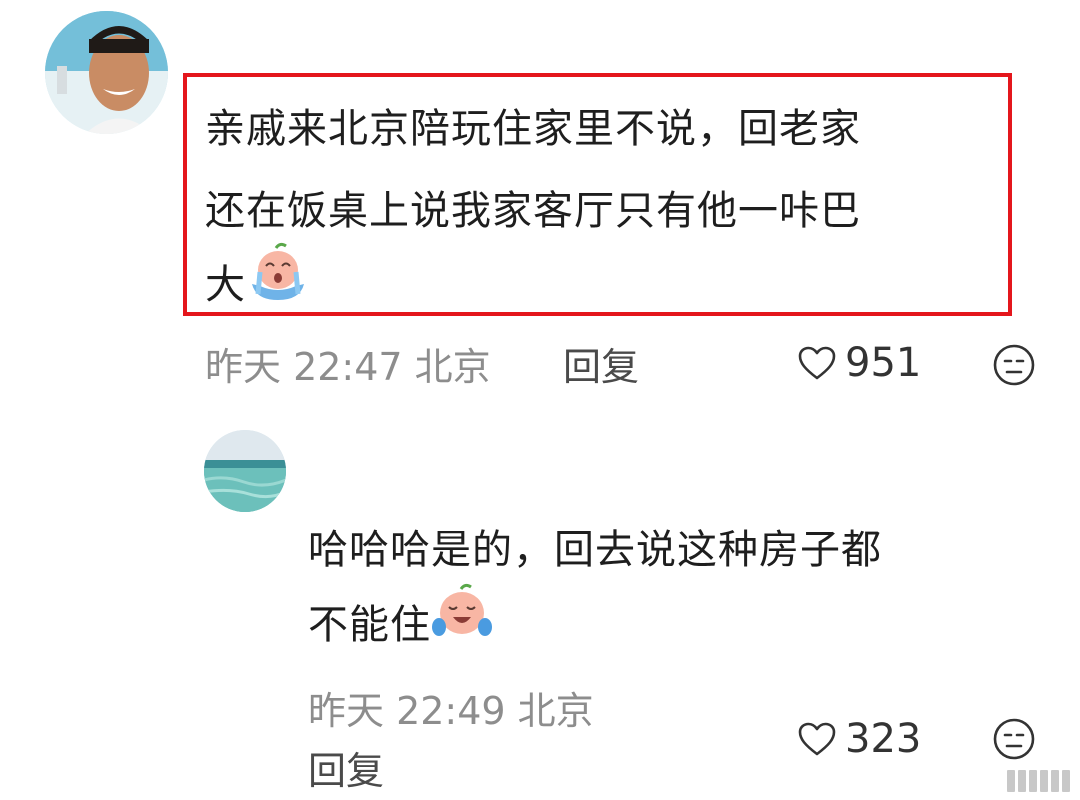  I want to click on comment-text-line: 大, so click(225, 285).